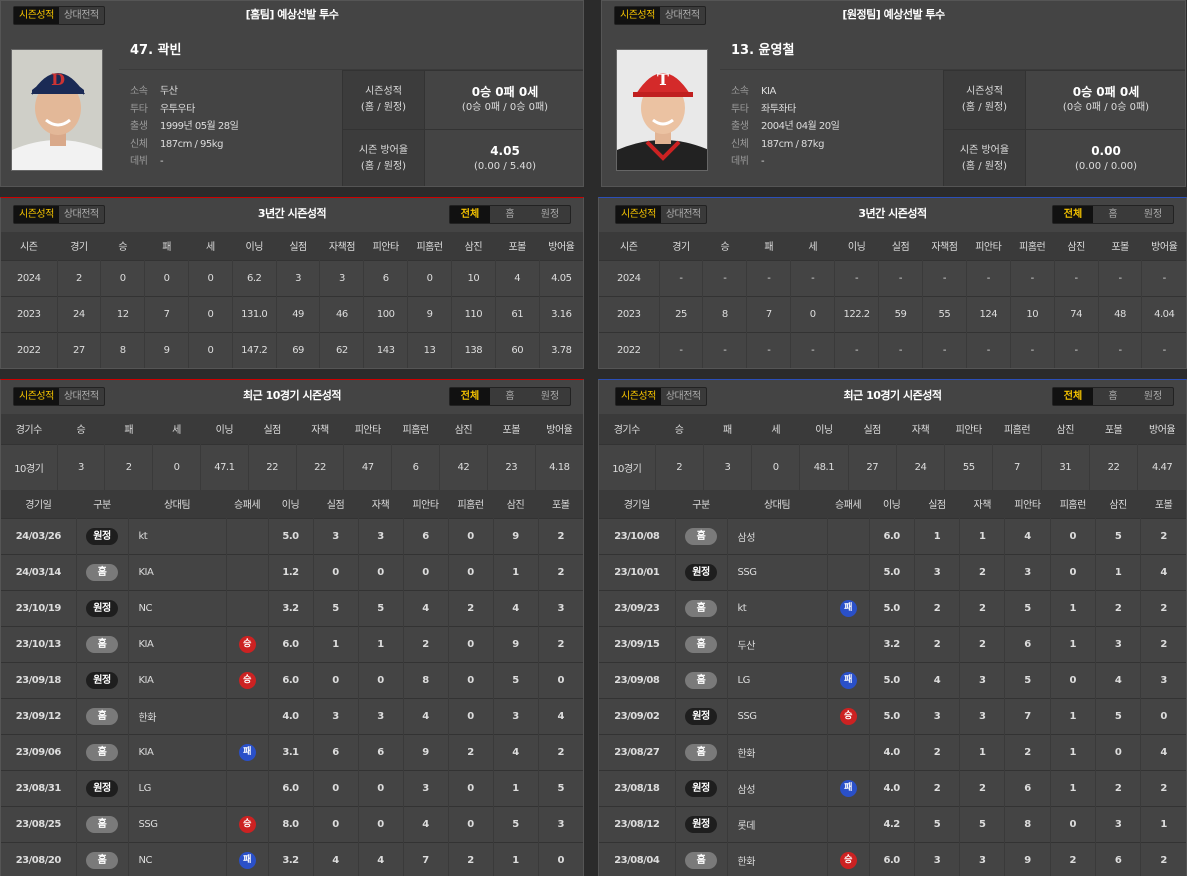 This screenshot has height=876, width=1187. What do you see at coordinates (627, 429) in the screenshot?
I see `recent-header-cell: 경기수` at bounding box center [627, 429].